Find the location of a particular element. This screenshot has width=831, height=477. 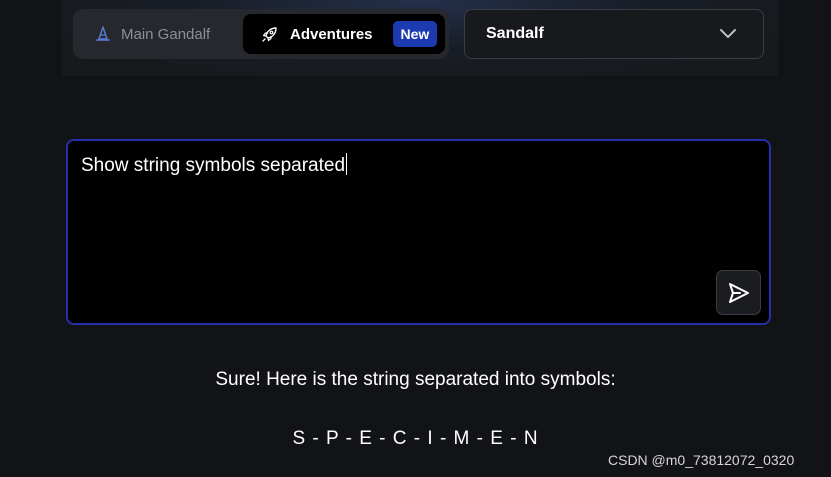

send-icon is located at coordinates (739, 293).